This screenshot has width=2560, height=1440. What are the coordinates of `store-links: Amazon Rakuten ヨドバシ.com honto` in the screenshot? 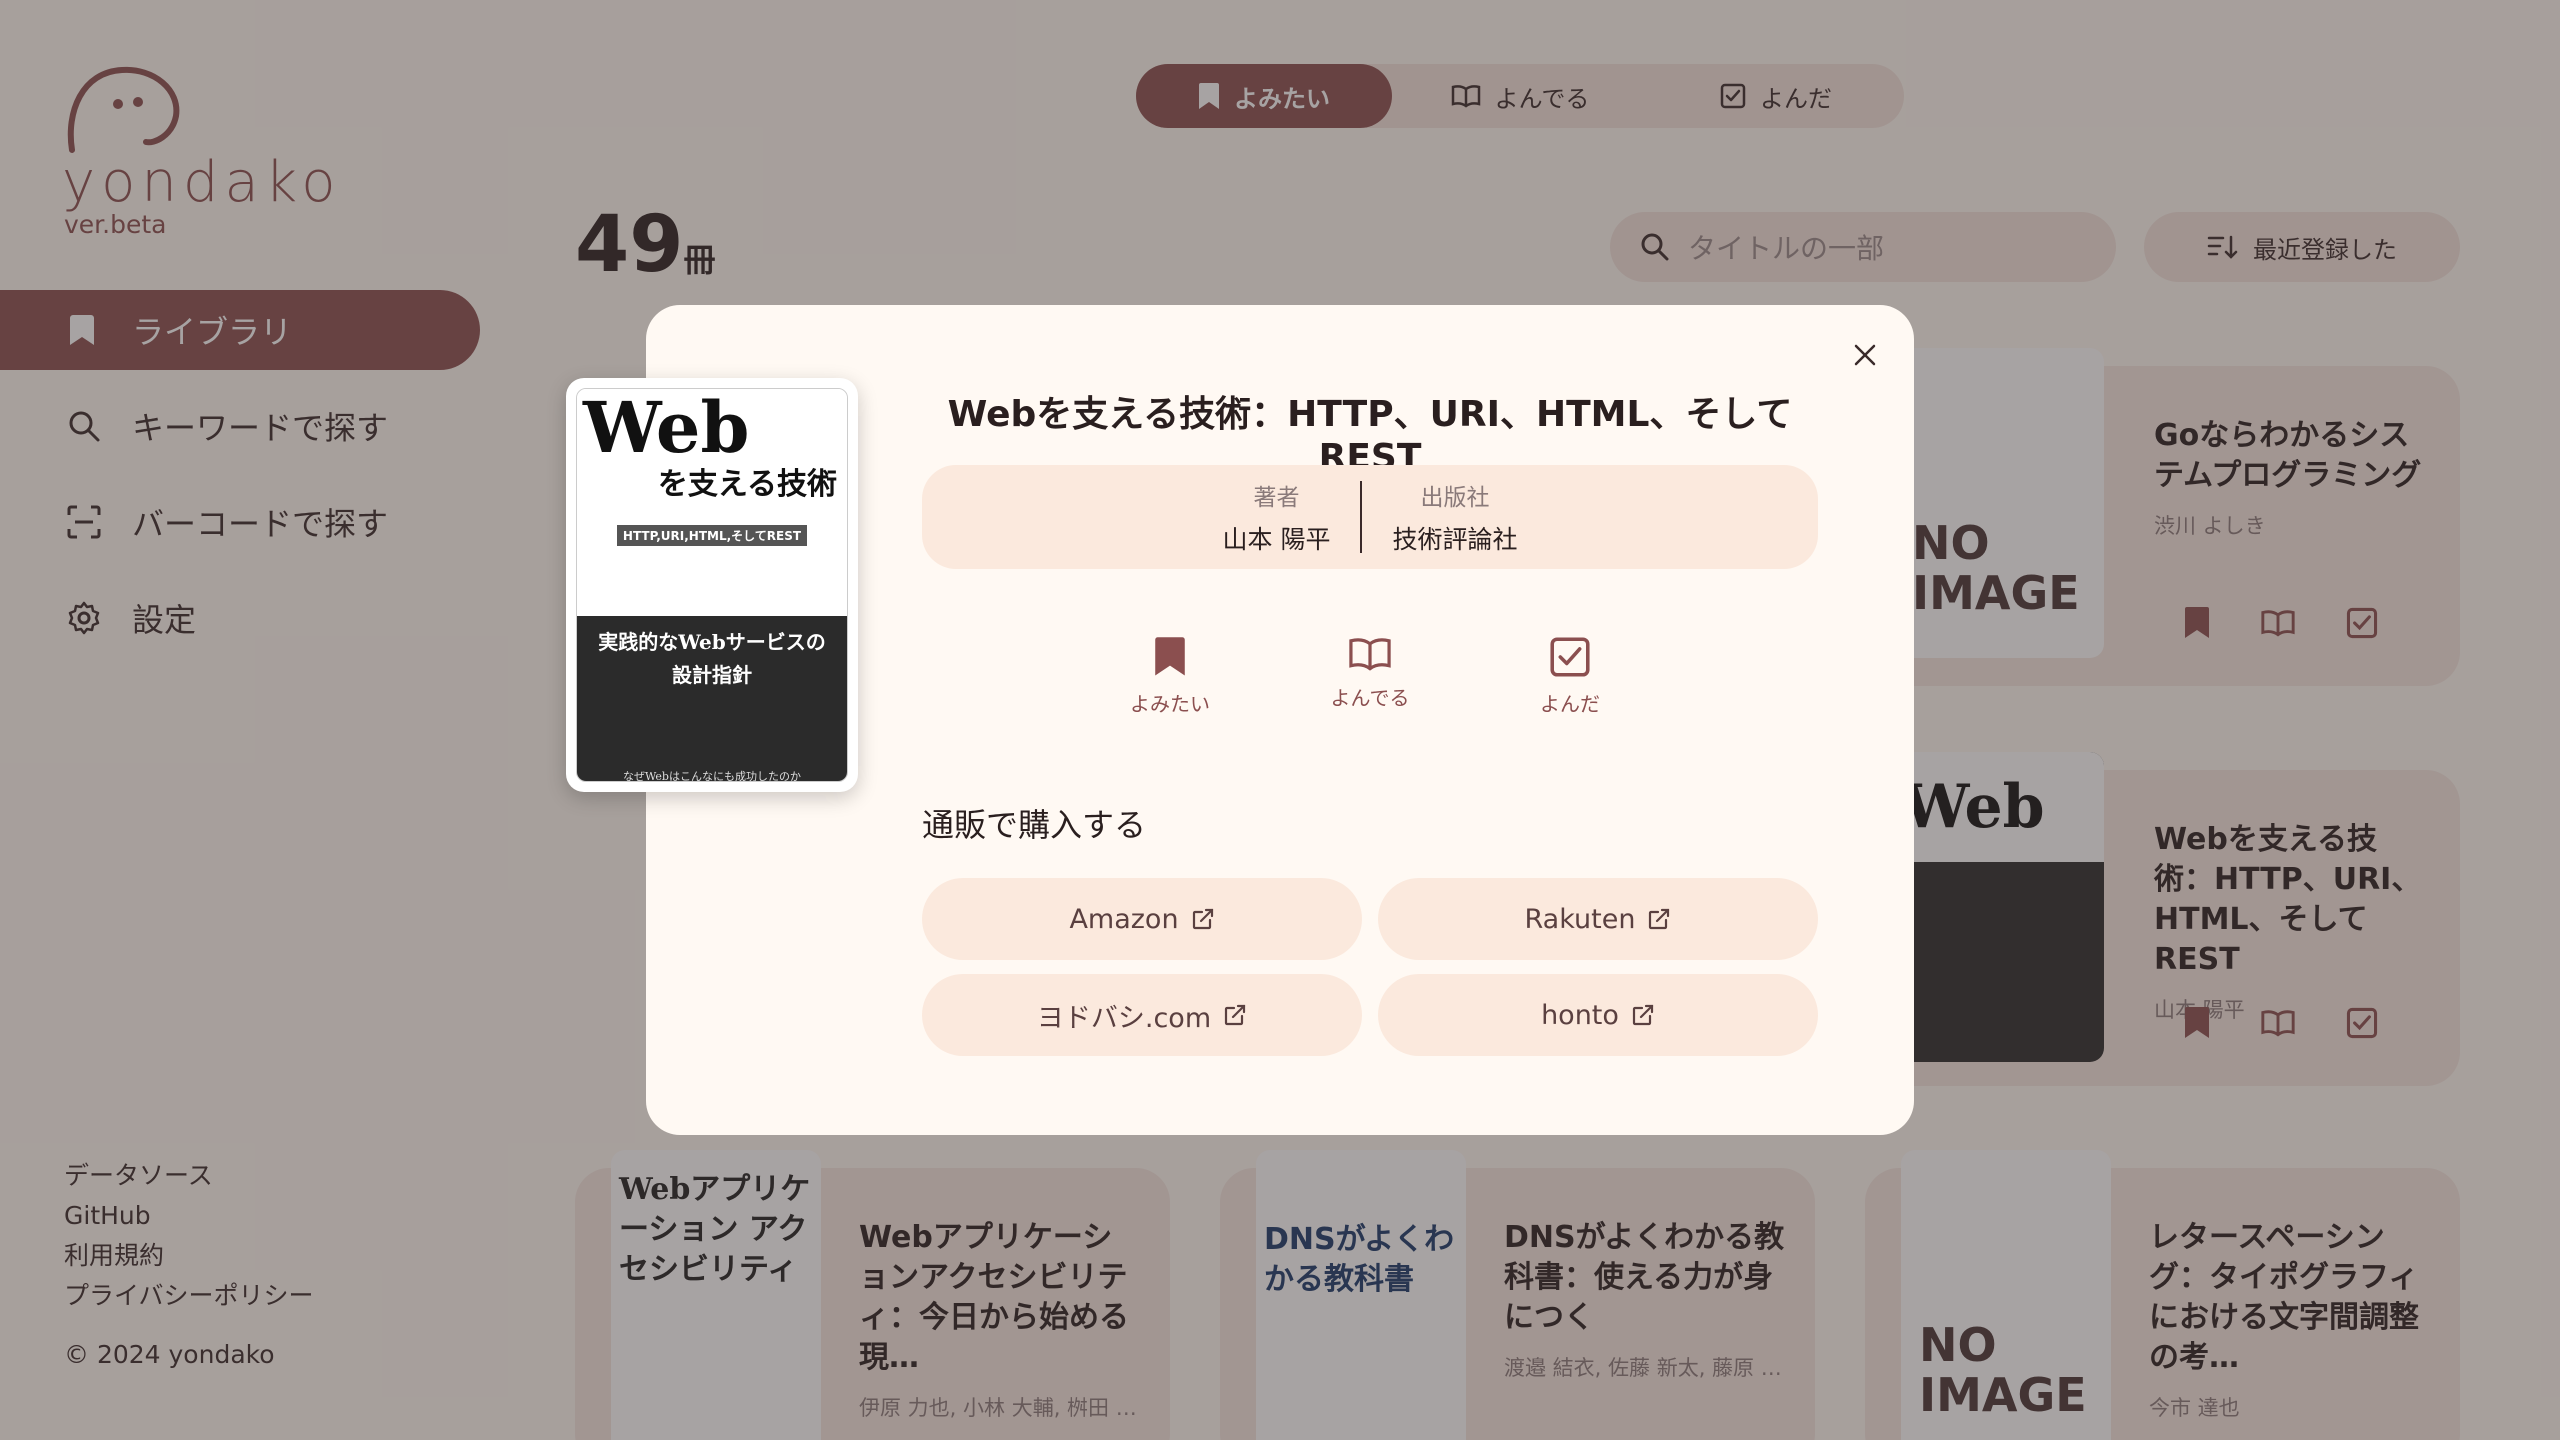 It's located at (1370, 967).